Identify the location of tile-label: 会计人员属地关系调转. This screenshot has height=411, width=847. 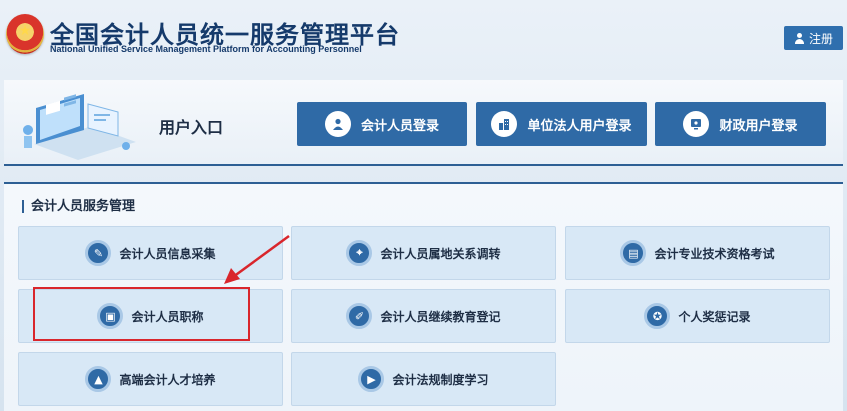
(440, 253).